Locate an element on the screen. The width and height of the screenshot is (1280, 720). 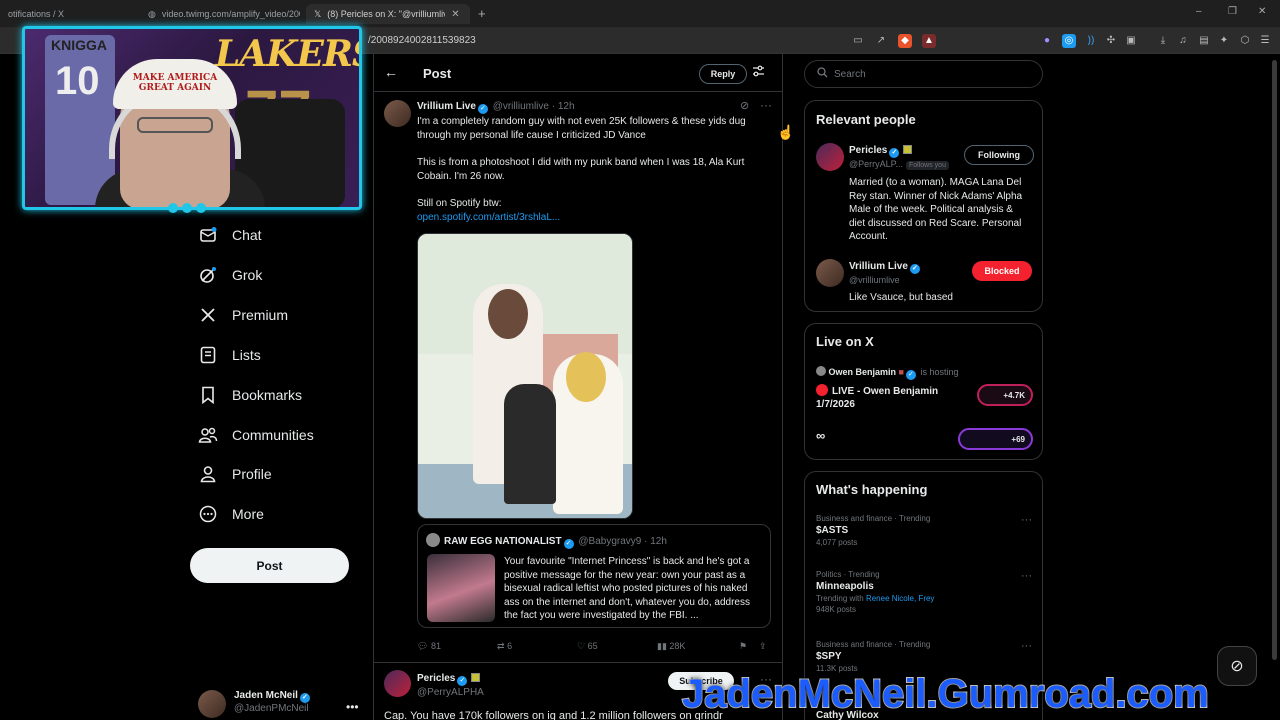
grok-icon: ⊘ is located at coordinates (744, 105).